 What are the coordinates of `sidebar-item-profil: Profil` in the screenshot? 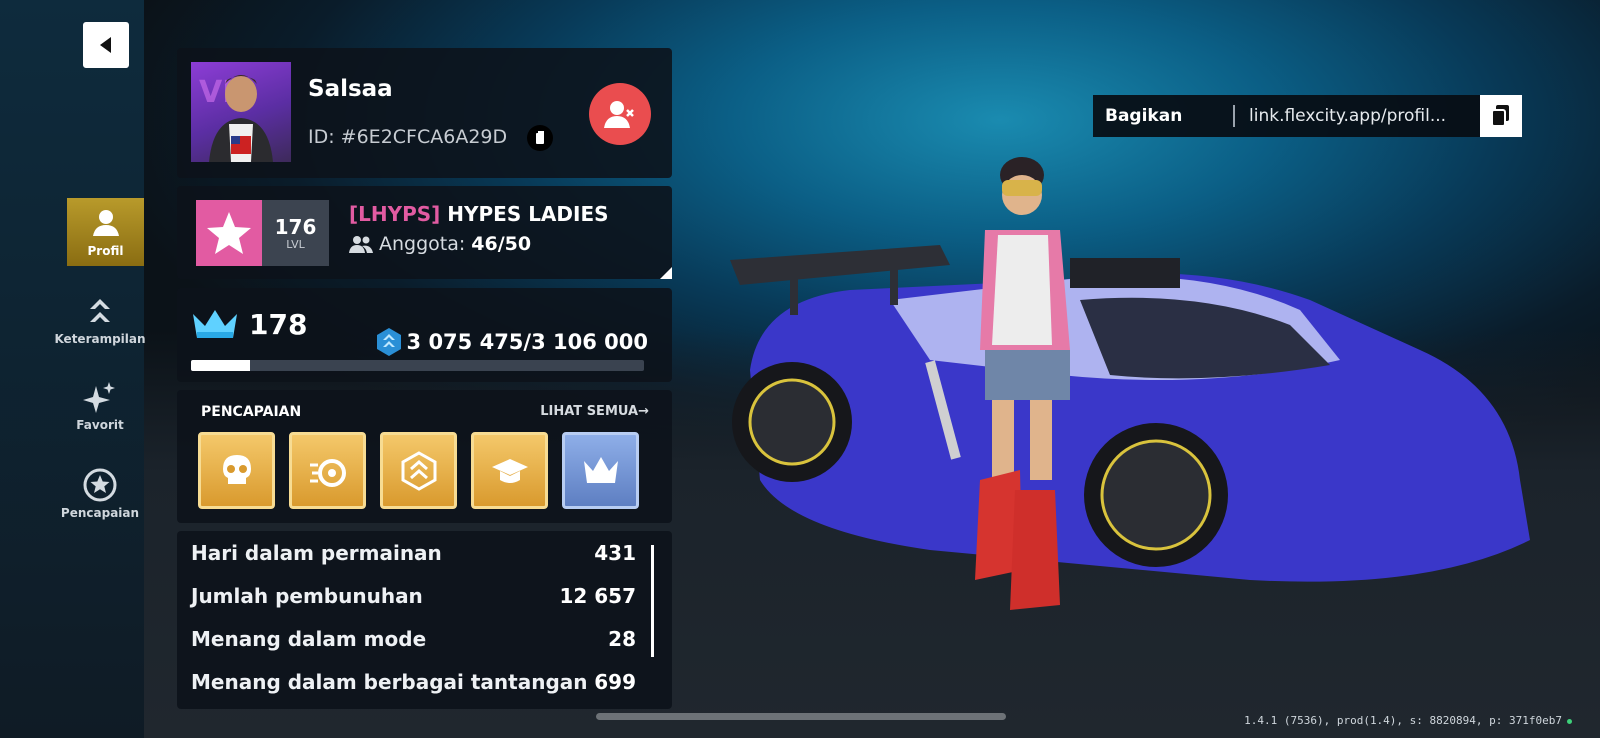 It's located at (105, 232).